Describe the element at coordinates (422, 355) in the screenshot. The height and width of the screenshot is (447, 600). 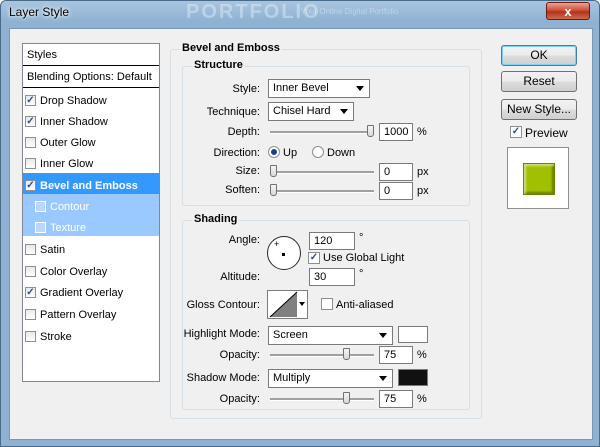
I see `highlight-opacity-unit: %` at that location.